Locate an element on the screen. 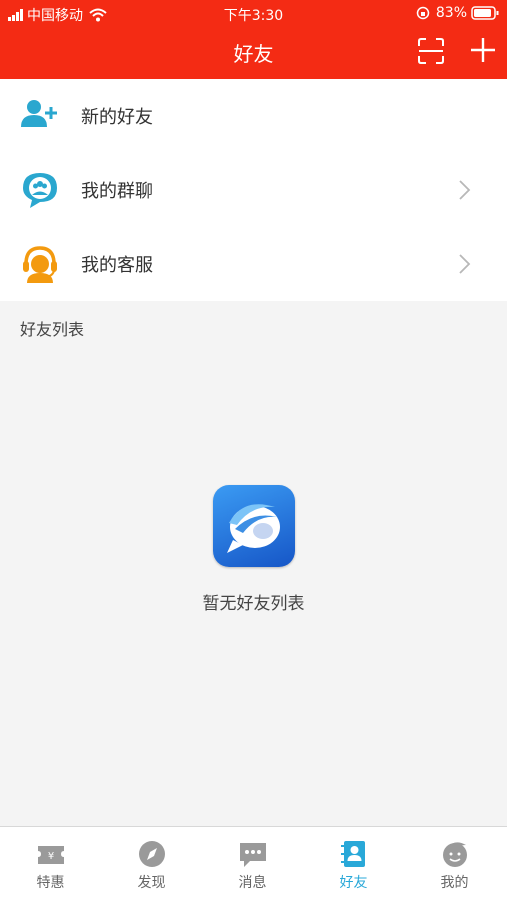 This screenshot has height=901, width=507. scan-icon is located at coordinates (431, 51).